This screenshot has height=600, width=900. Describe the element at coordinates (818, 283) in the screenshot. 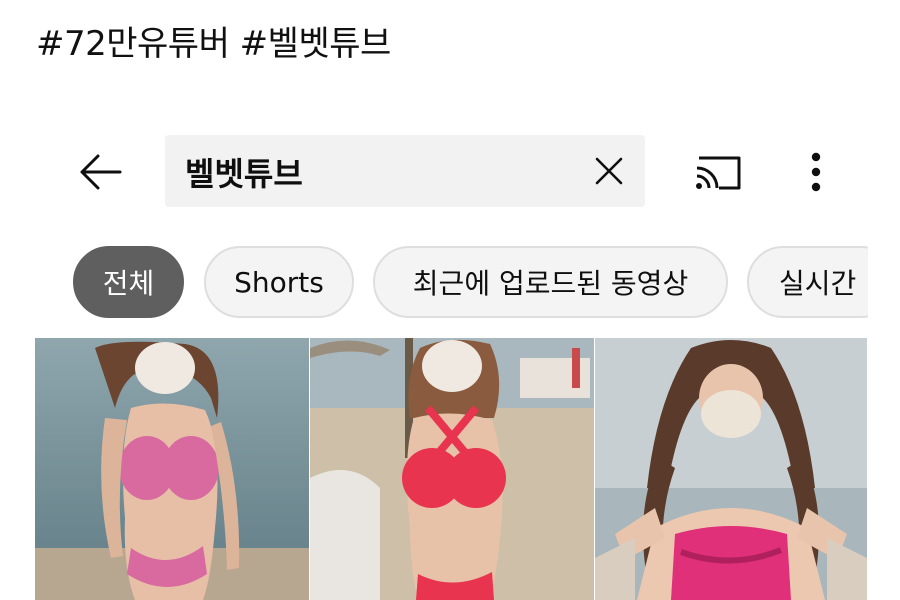

I see `chip-label: 실시간` at that location.